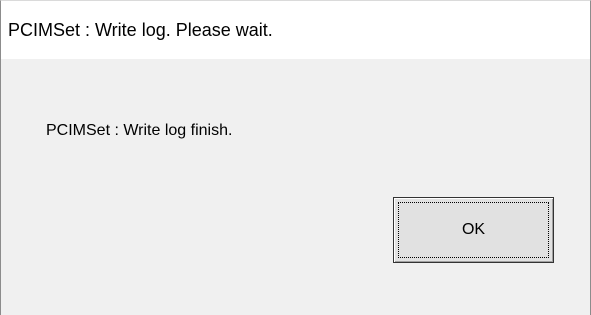 The width and height of the screenshot is (591, 315). I want to click on ok-button-label: OK, so click(473, 229).